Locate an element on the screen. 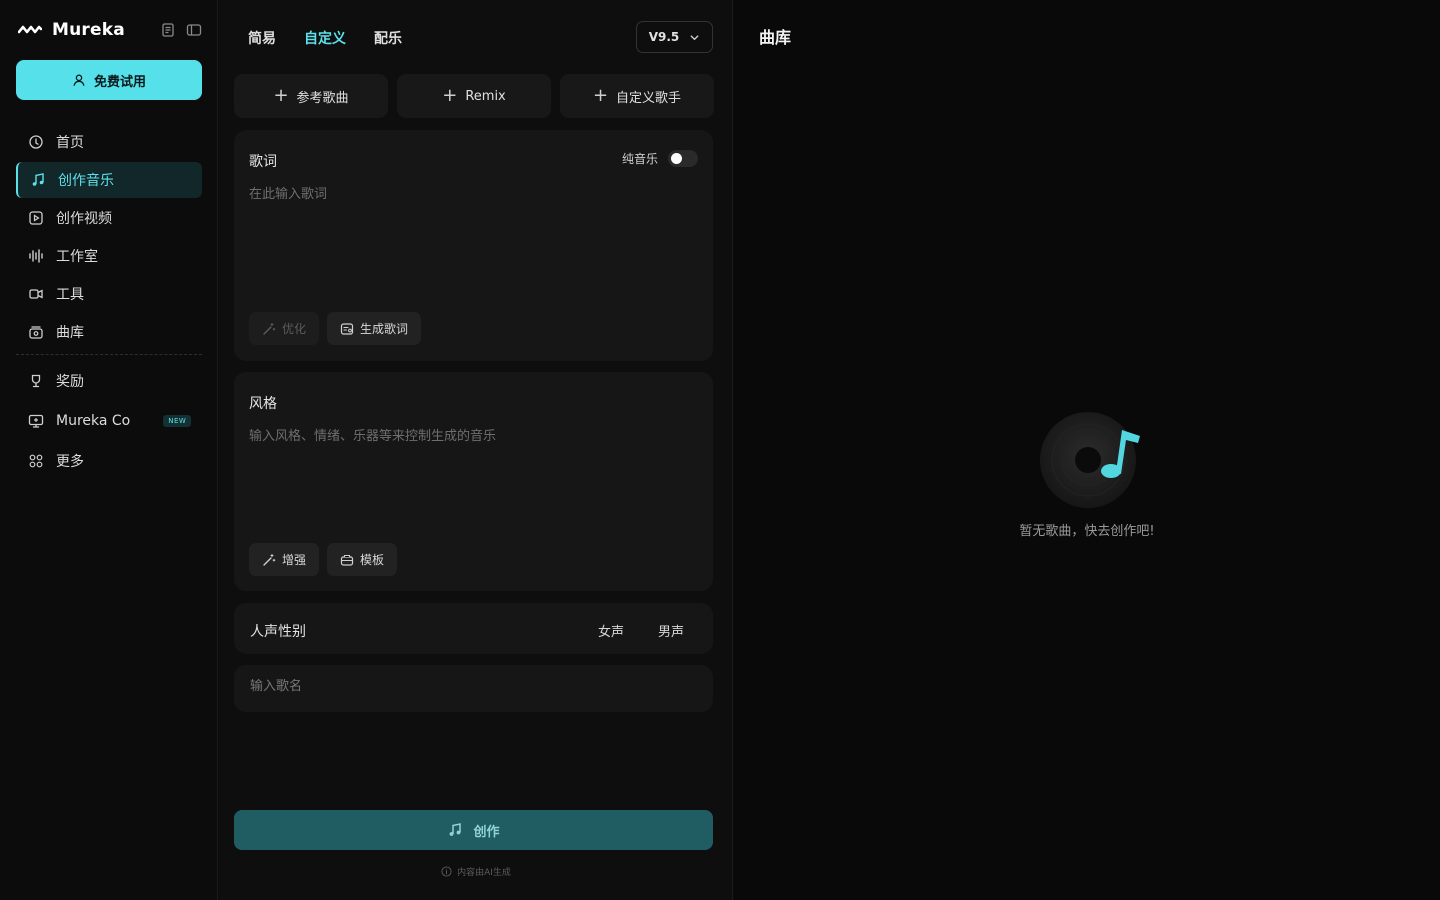 The height and width of the screenshot is (900, 1440). sidebar-item-label: 工具 is located at coordinates (70, 295).